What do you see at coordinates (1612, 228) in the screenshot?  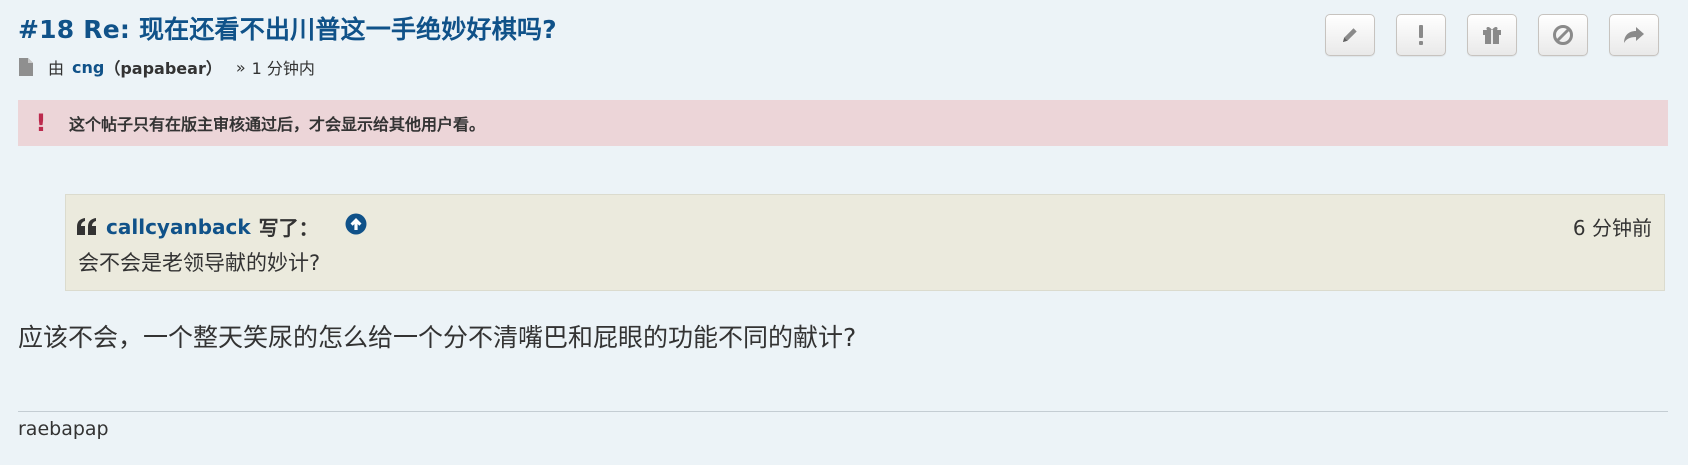 I see `quote-time: 6 分钟前` at bounding box center [1612, 228].